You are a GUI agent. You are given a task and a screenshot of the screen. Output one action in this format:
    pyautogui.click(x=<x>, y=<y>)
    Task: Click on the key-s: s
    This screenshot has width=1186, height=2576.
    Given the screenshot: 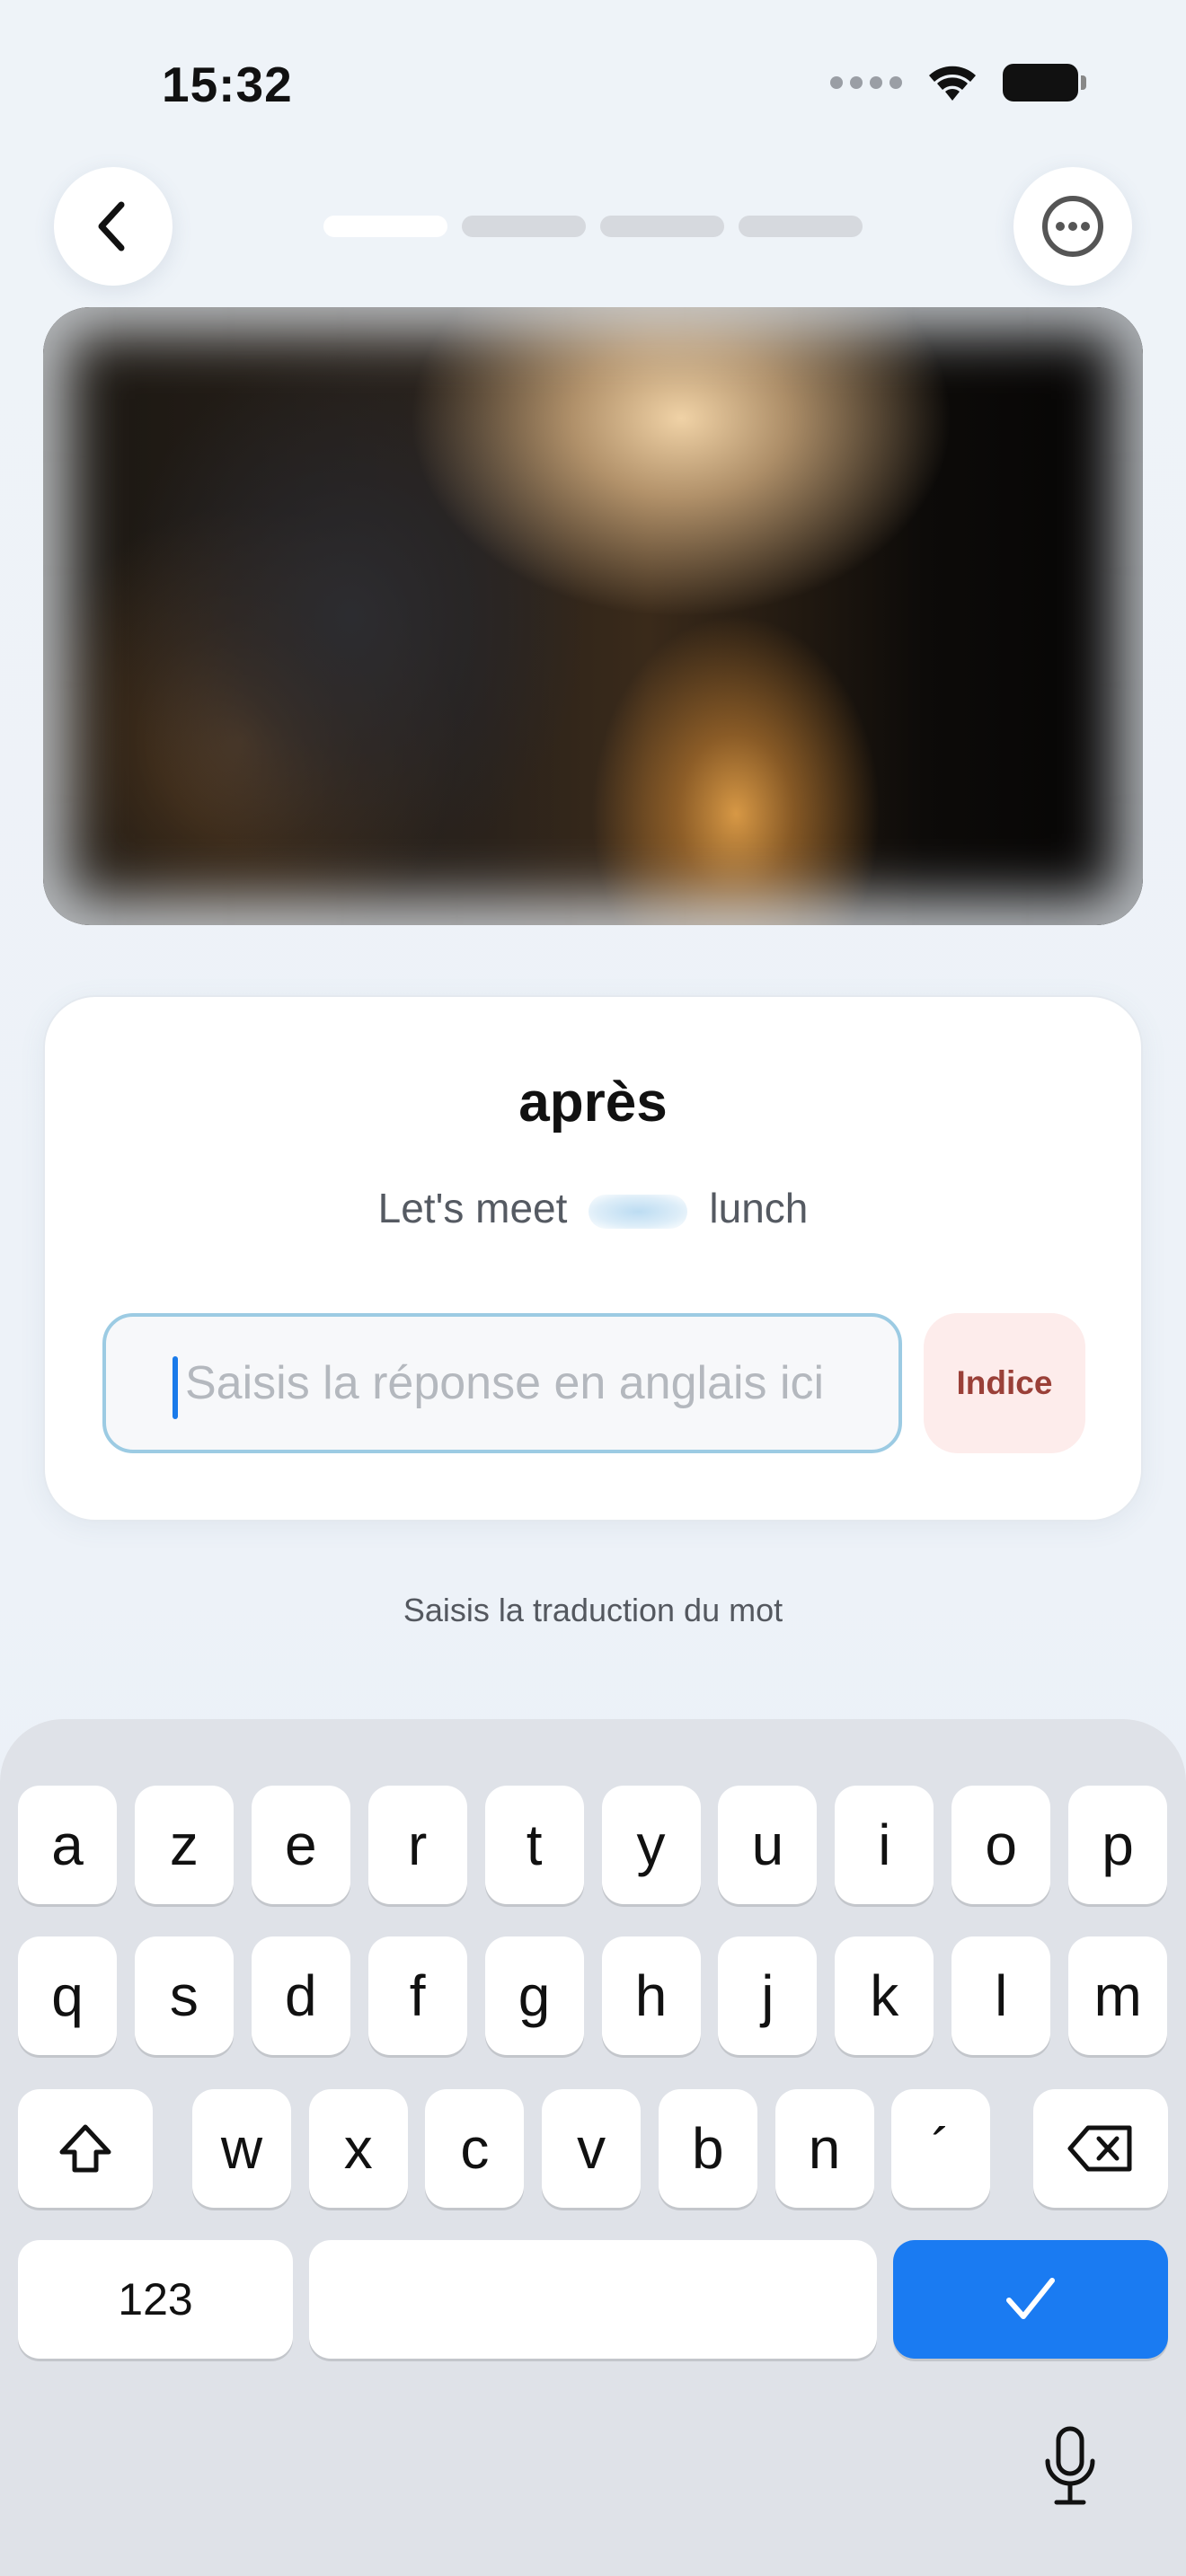 What is the action you would take?
    pyautogui.click(x=184, y=1996)
    